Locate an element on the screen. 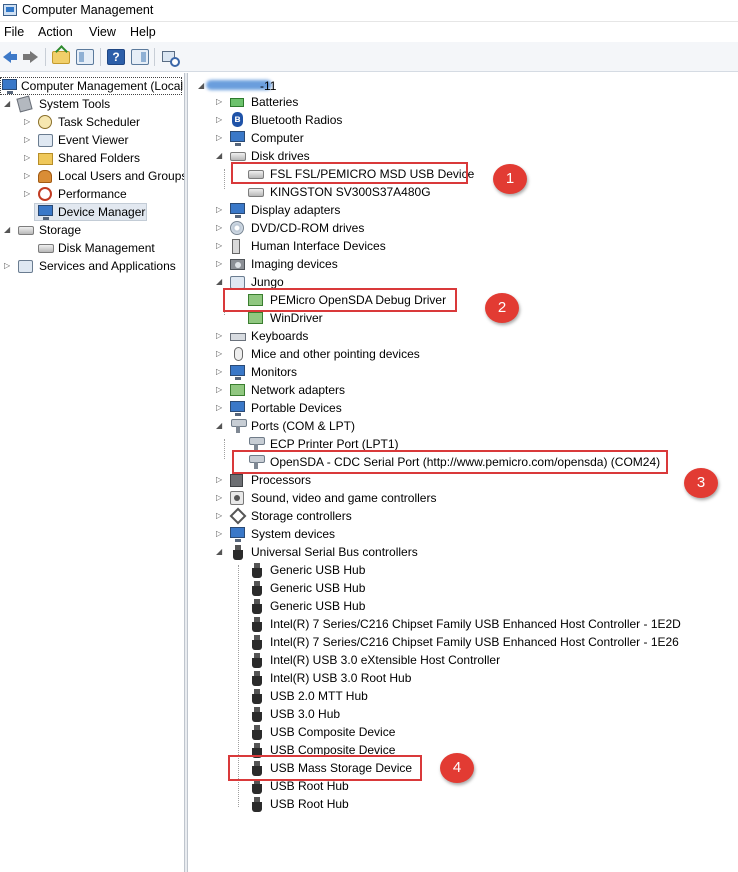 The image size is (738, 872). category-sound: ▷ Sound, video and game controllers is located at coordinates (463, 498).